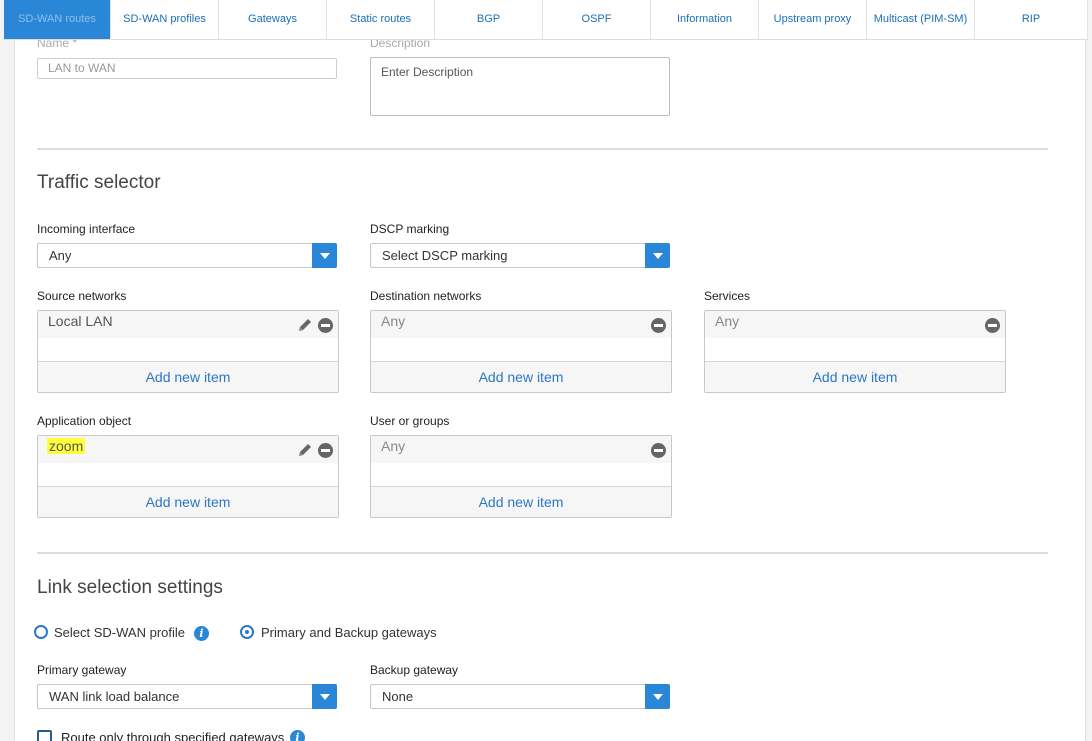  What do you see at coordinates (247, 632) in the screenshot?
I see `radio-primary-backup-gateways` at bounding box center [247, 632].